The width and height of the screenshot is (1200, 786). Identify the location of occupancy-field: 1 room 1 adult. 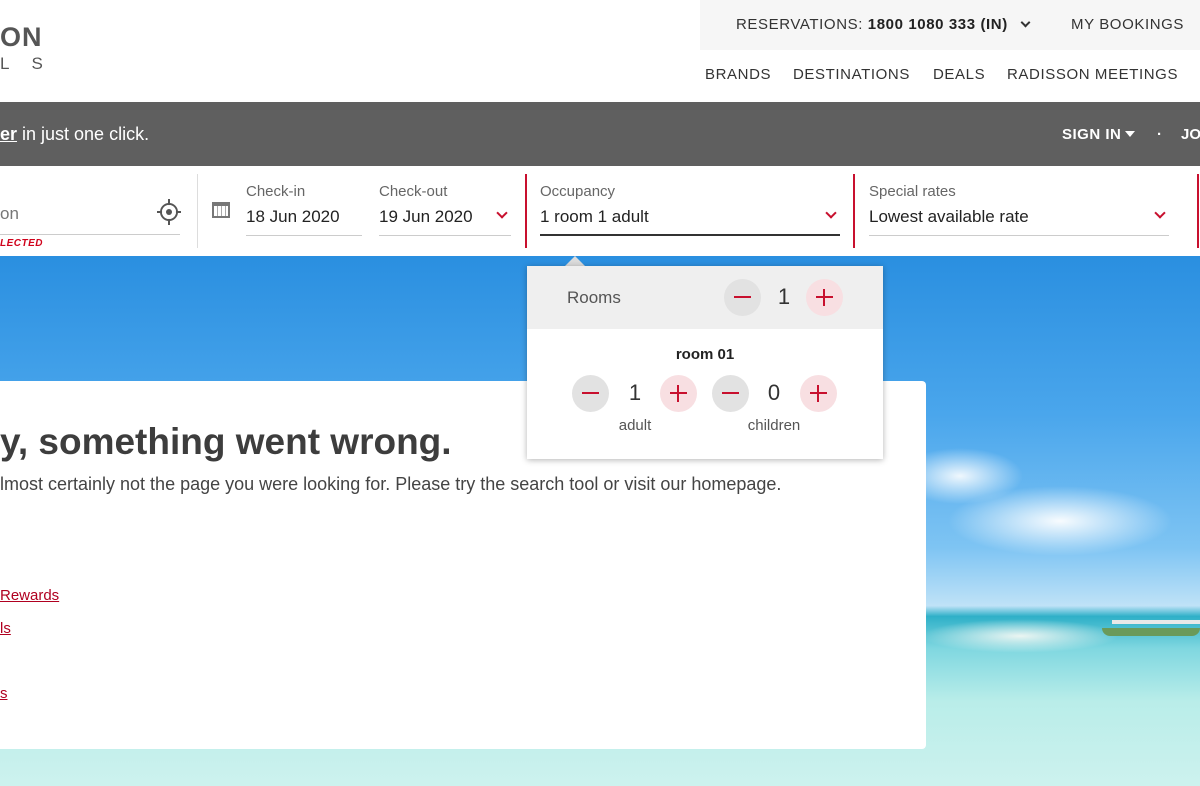
(594, 217).